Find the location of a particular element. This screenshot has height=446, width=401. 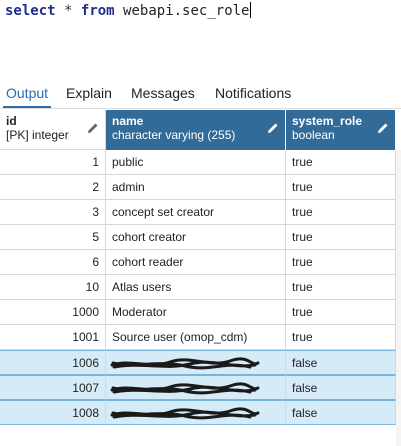

cell-name: cohort reader is located at coordinates (196, 262).